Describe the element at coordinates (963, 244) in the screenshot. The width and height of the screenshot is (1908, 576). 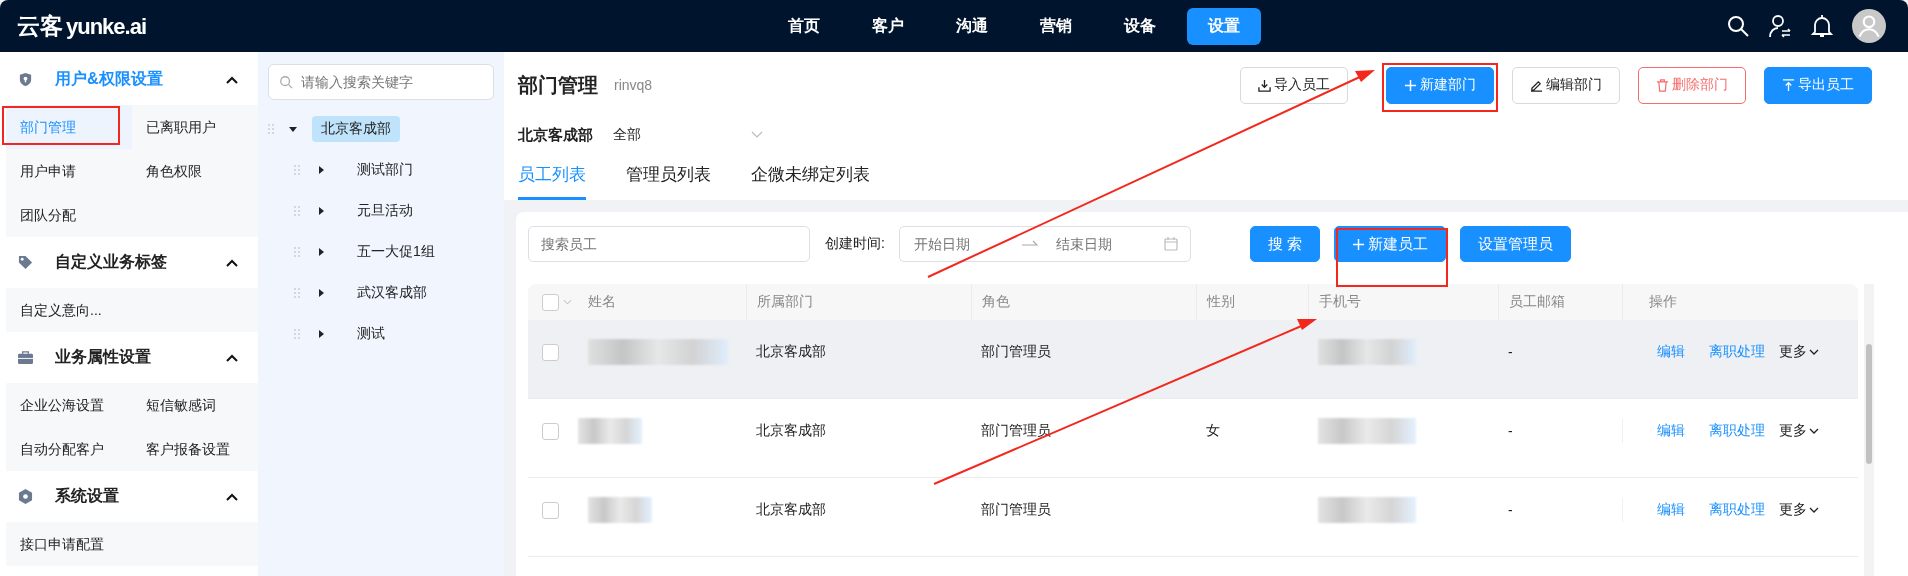
I see `start-date-field: 开始日期` at that location.